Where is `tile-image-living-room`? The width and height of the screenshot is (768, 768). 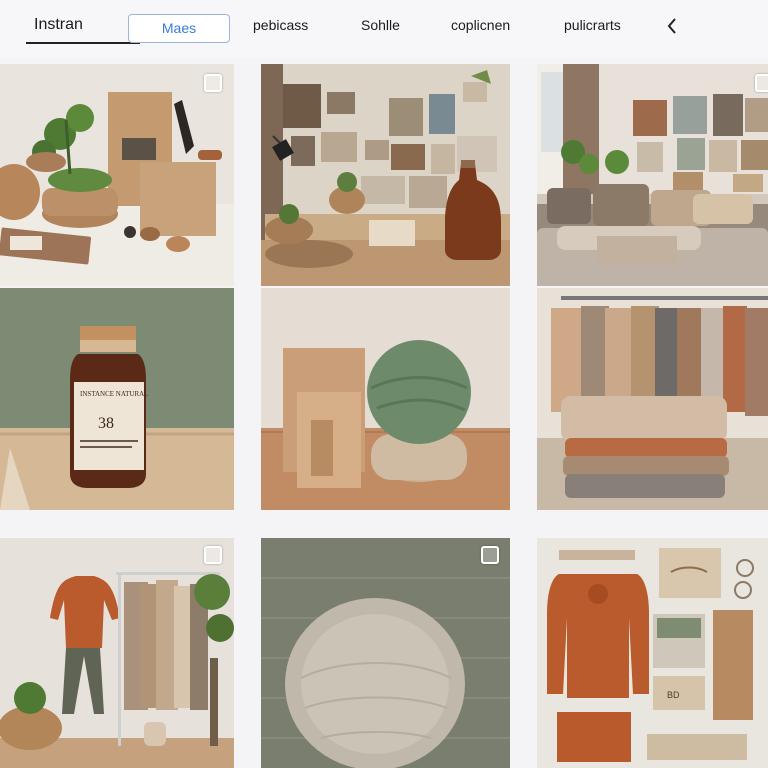 tile-image-living-room is located at coordinates (652, 175).